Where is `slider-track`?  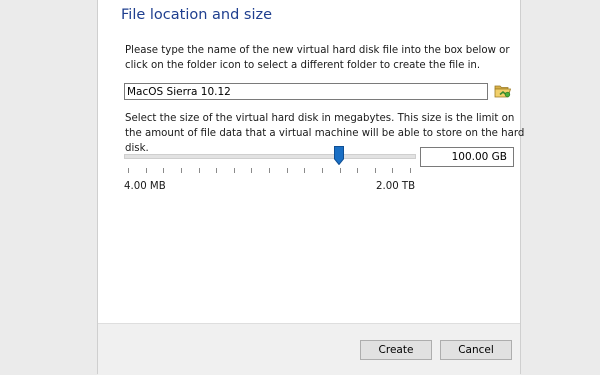
slider-track is located at coordinates (270, 156).